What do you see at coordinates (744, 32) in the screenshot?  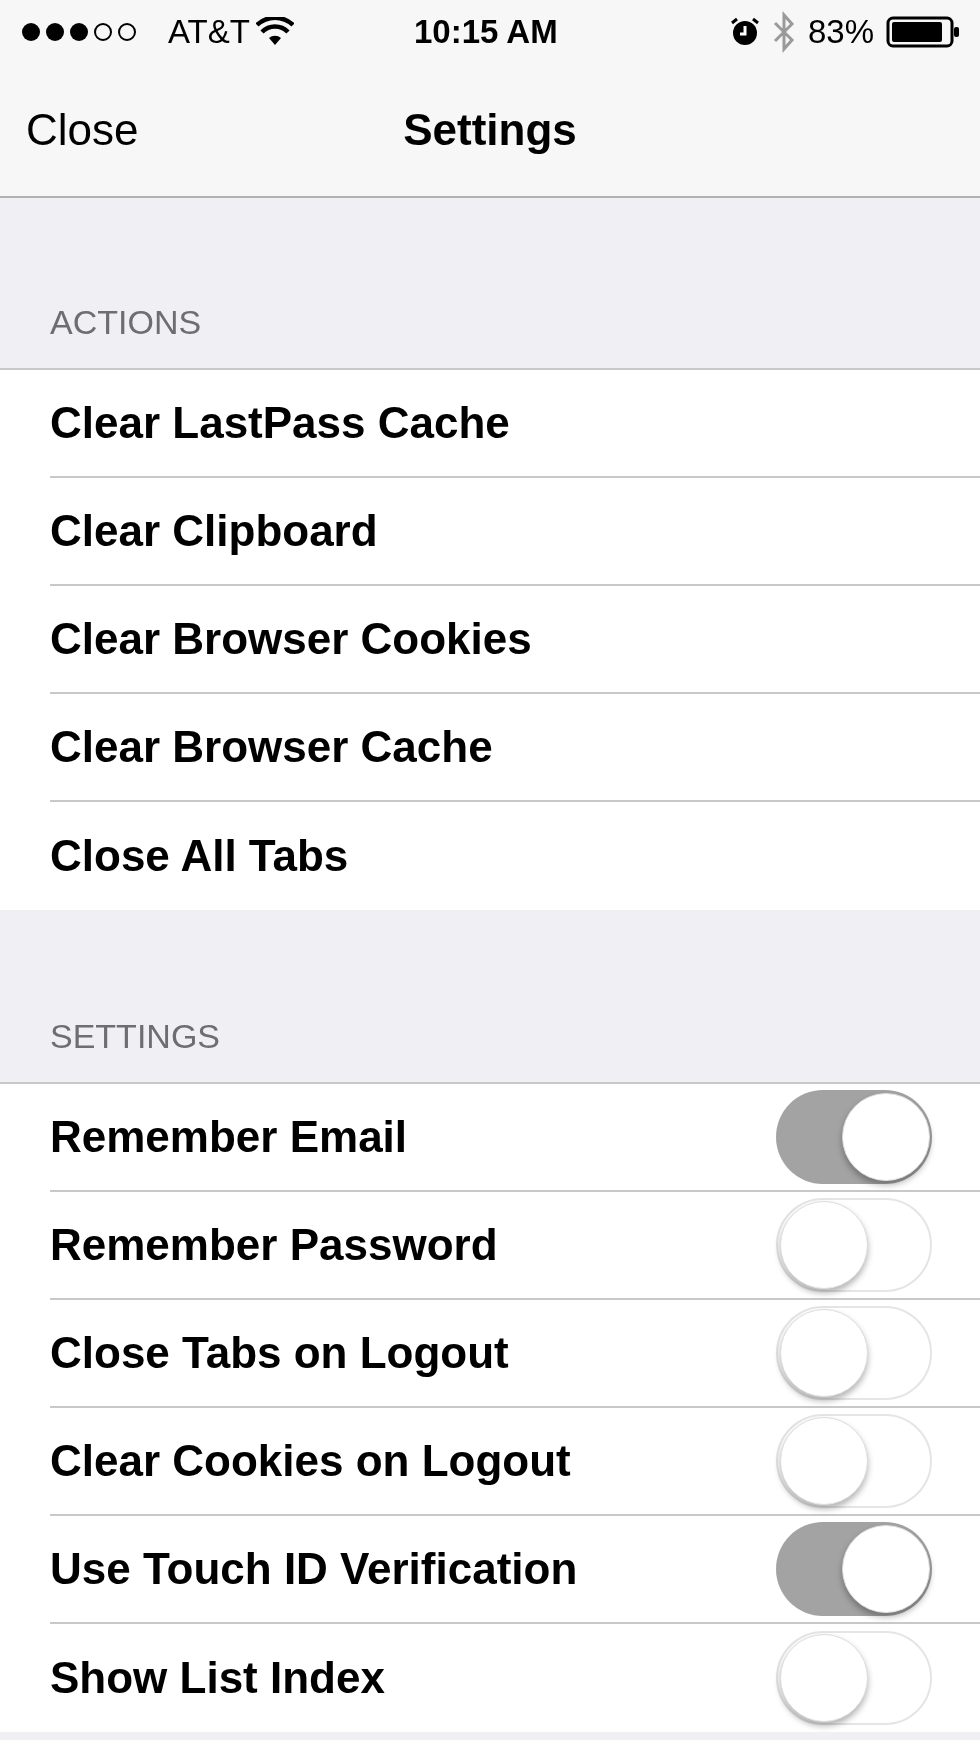 I see `alarm-clock-icon` at bounding box center [744, 32].